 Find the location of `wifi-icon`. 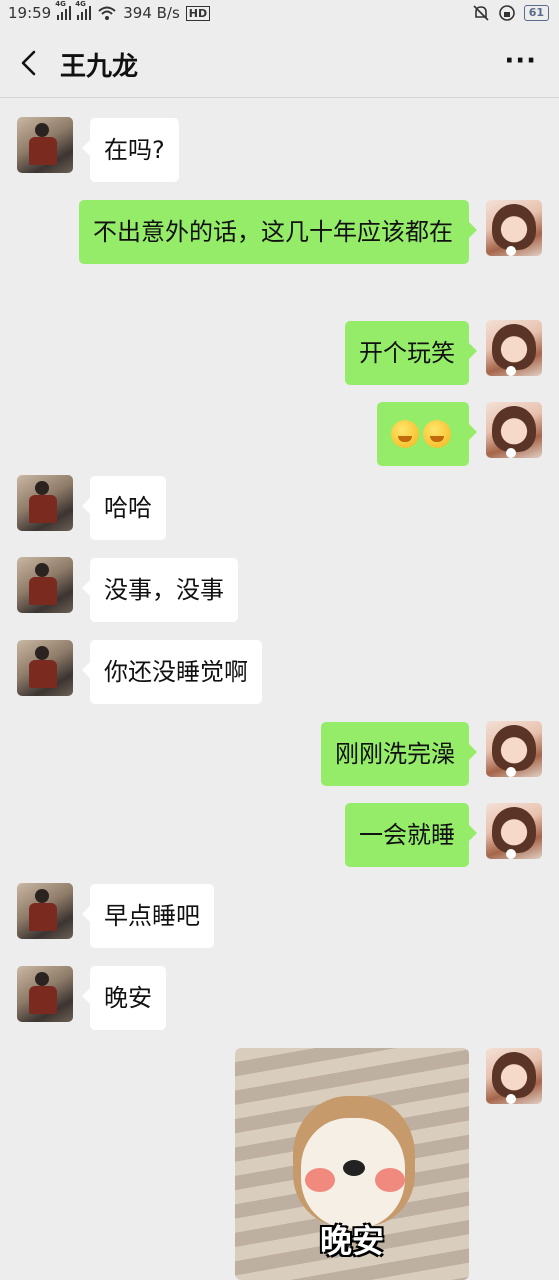

wifi-icon is located at coordinates (107, 13).